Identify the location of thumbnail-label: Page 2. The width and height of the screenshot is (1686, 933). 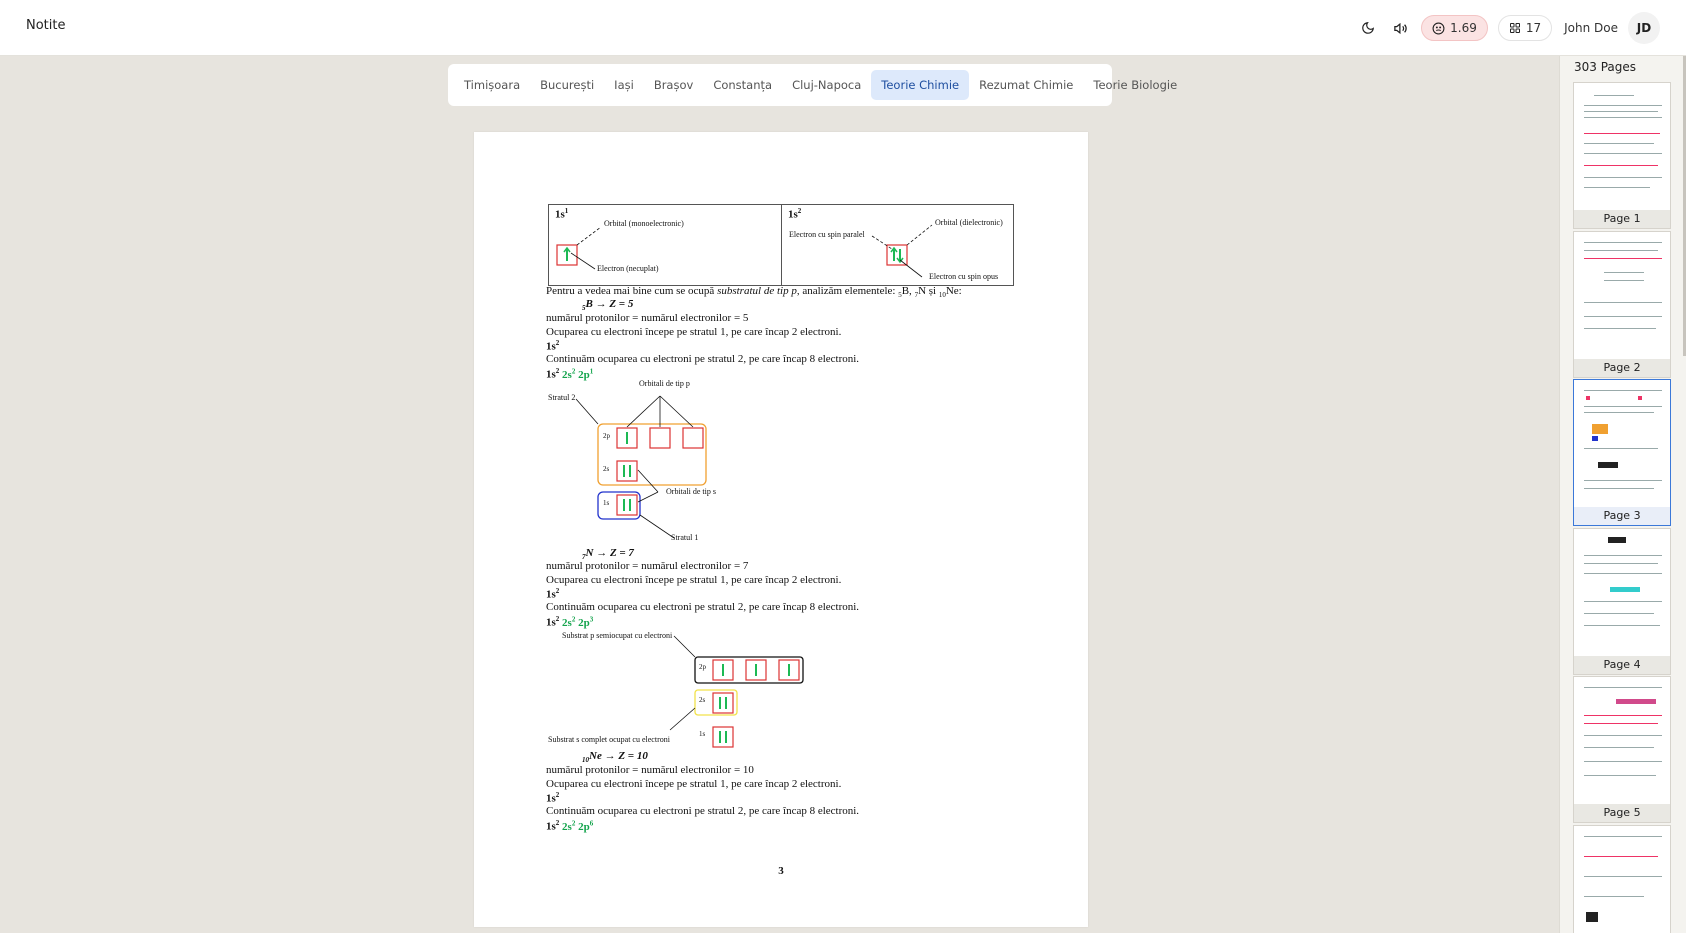
(1622, 368).